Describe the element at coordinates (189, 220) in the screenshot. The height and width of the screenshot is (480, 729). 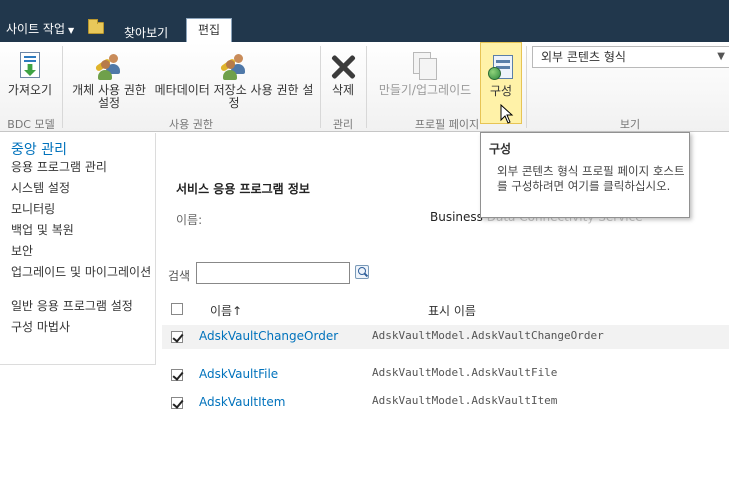
I see `name-label: 이름:` at that location.